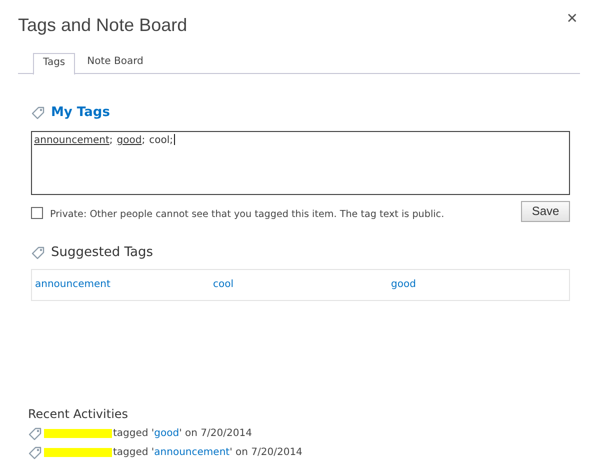  What do you see at coordinates (192, 452) in the screenshot?
I see `tag-link: announcement` at bounding box center [192, 452].